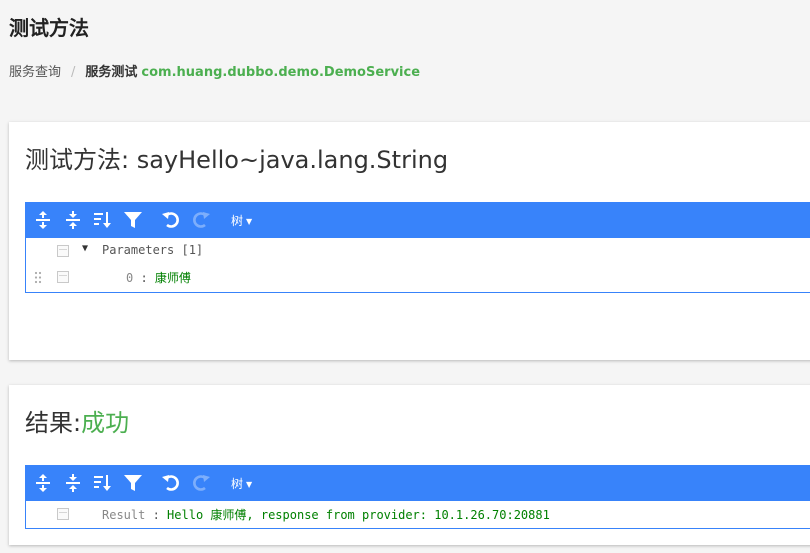 The width and height of the screenshot is (810, 553). Describe the element at coordinates (173, 278) in the screenshot. I see `tree-item-value: 康师傅` at that location.